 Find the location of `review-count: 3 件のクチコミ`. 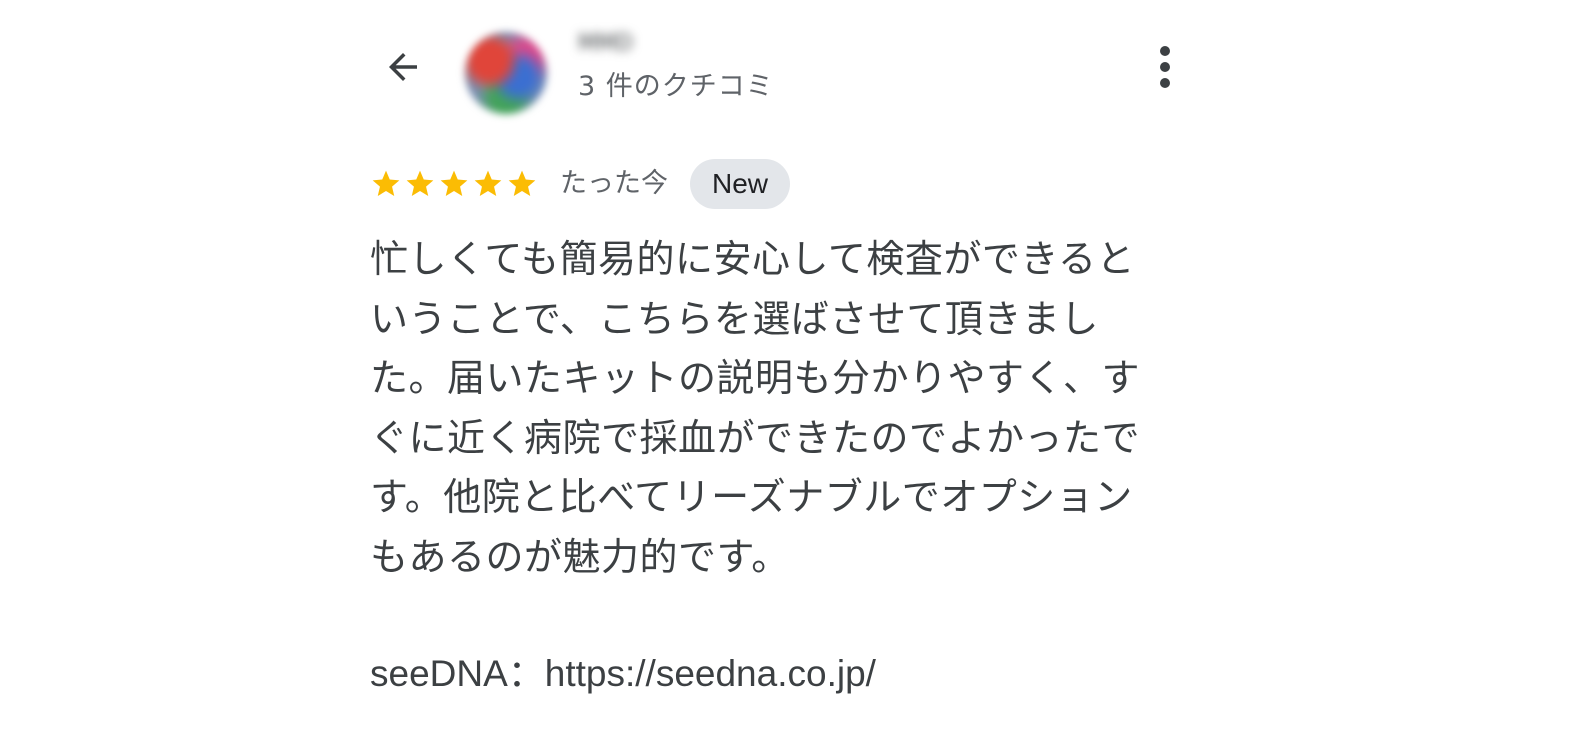

review-count: 3 件のクチコミ is located at coordinates (676, 86).